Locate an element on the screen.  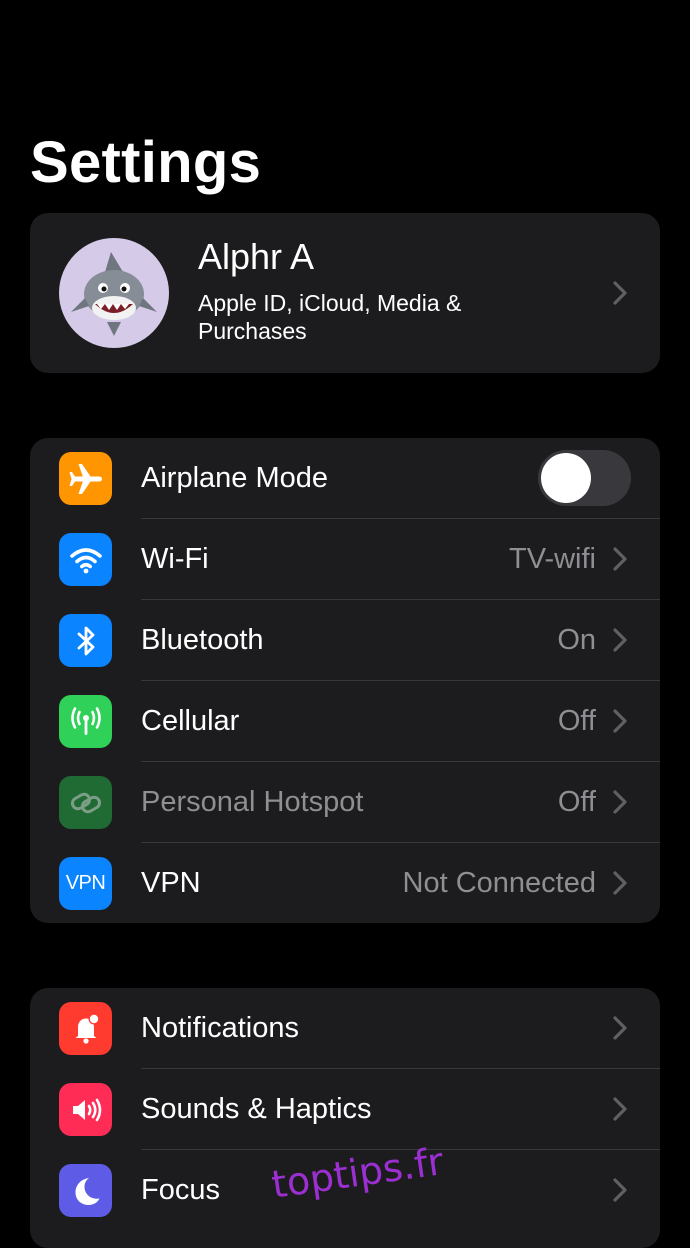
personal-hotspot-row: Personal Hotspot Off is located at coordinates (345, 802).